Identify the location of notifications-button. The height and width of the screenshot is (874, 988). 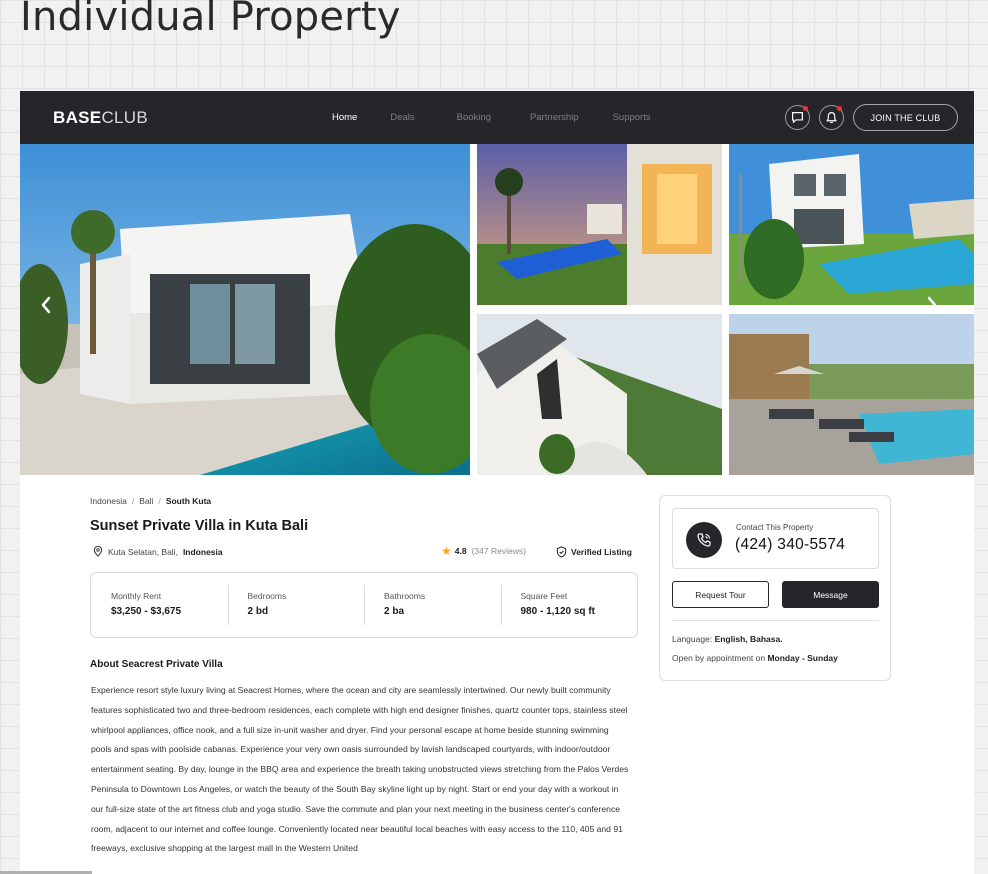
(831, 117).